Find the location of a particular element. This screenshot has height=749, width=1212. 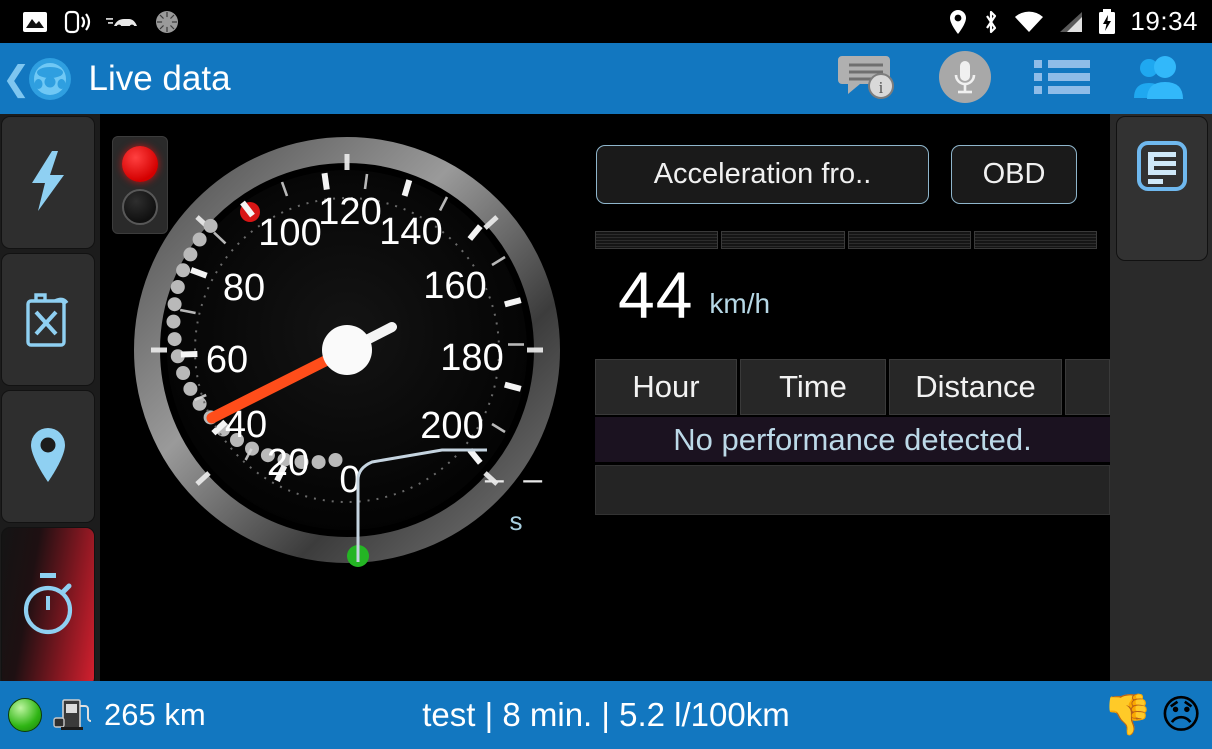

android-status-bar: 19:34 is located at coordinates (606, 21).